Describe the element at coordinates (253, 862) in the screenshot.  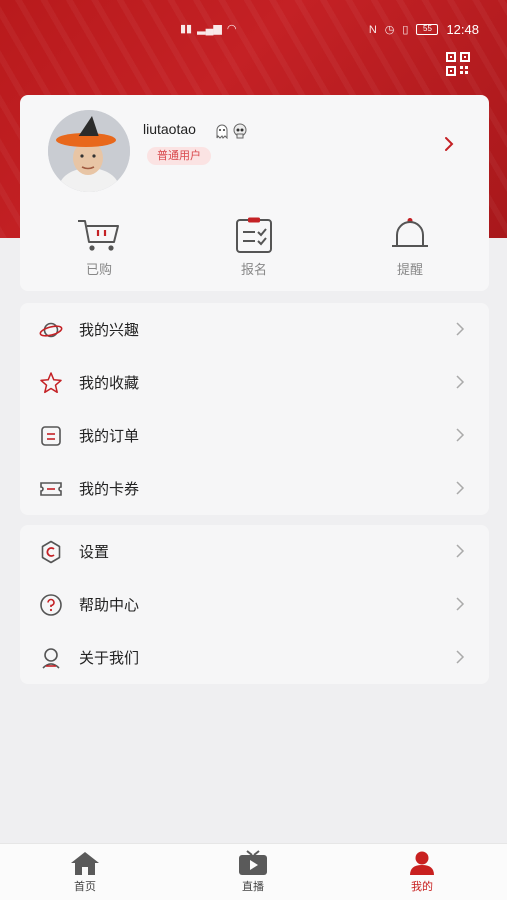
I see `tv-icon` at that location.